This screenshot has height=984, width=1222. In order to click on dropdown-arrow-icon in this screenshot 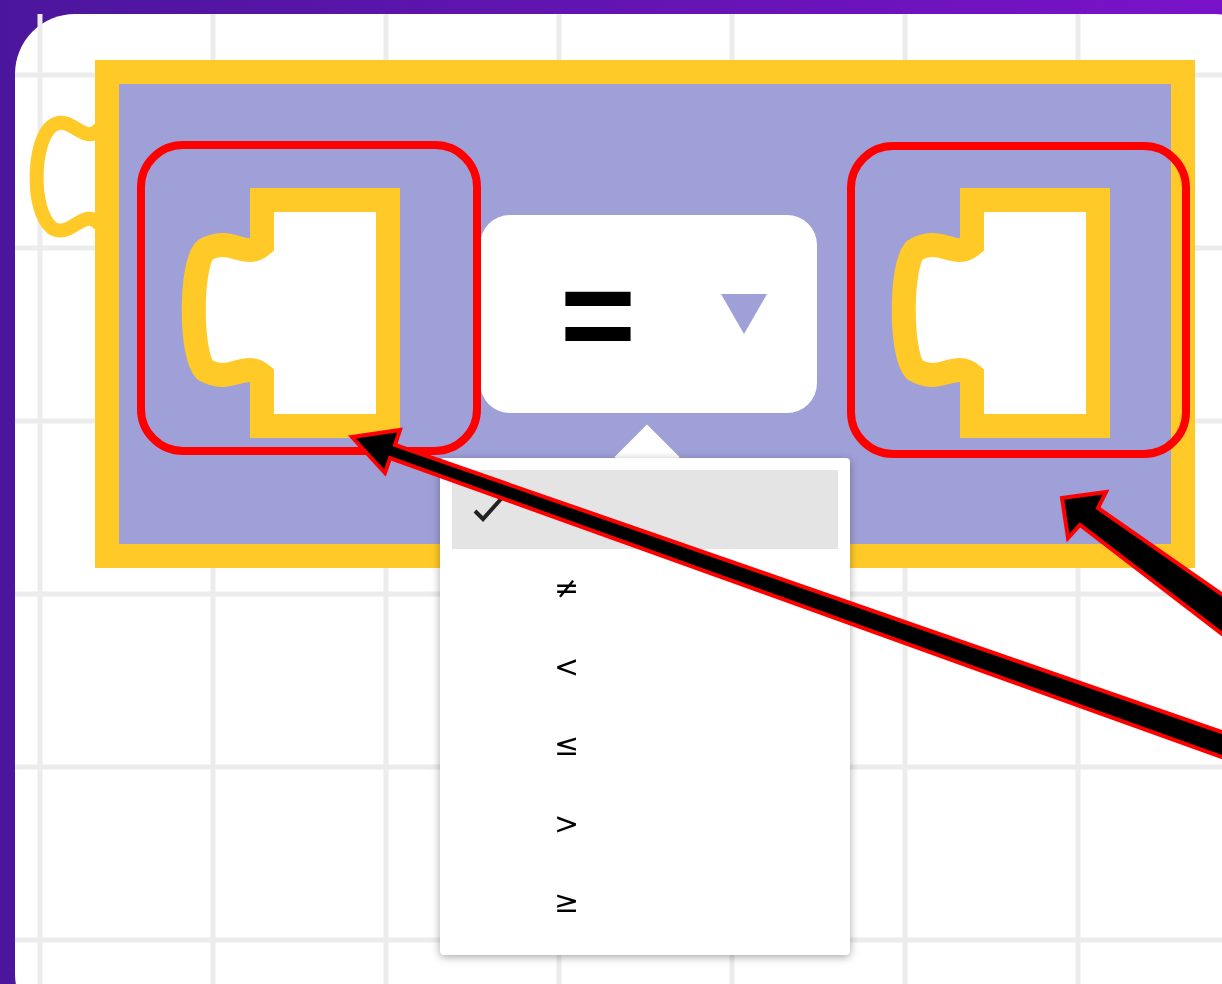, I will do `click(743, 314)`.